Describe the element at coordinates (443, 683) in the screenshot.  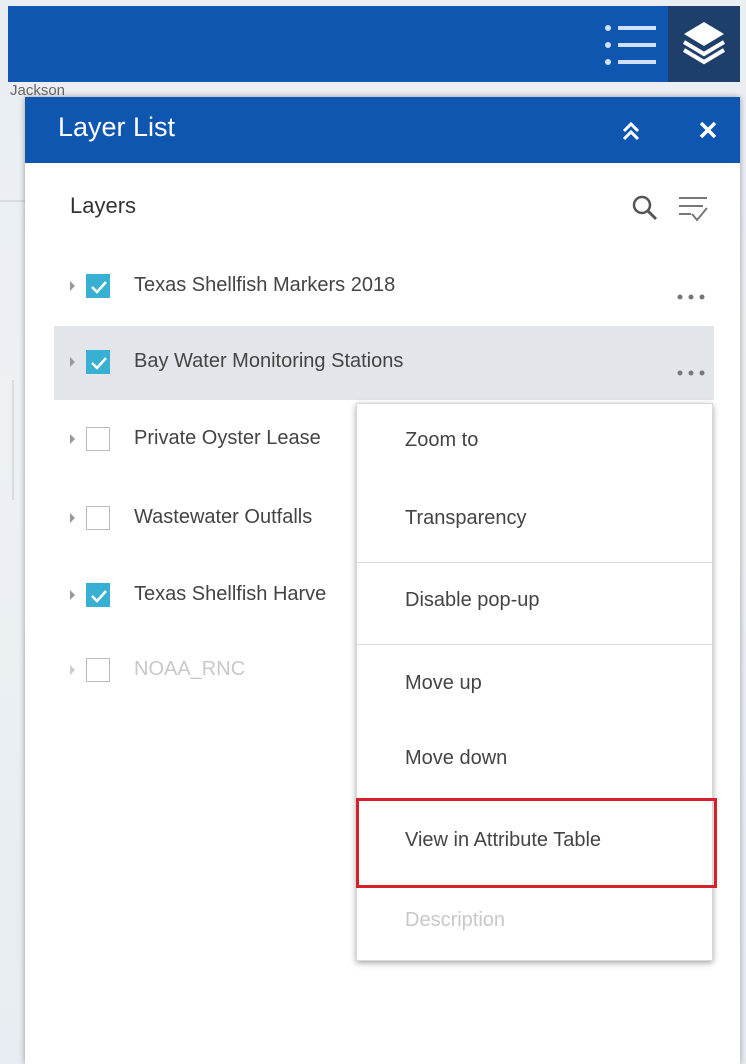
I see `menu-item-label: Move up` at that location.